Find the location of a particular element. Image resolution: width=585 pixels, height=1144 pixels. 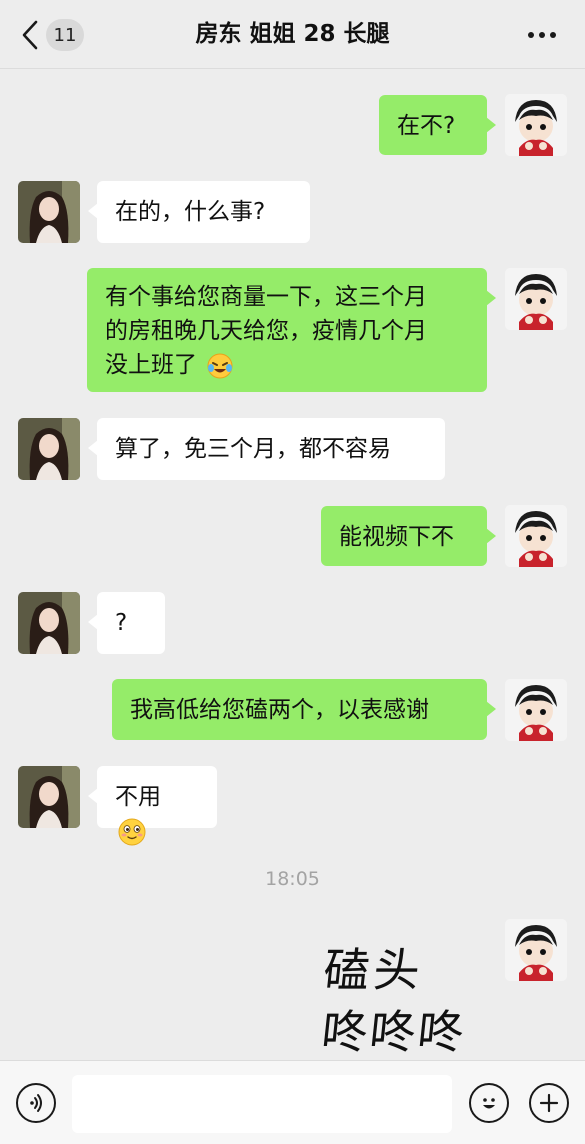

voice-button is located at coordinates (36, 1103).